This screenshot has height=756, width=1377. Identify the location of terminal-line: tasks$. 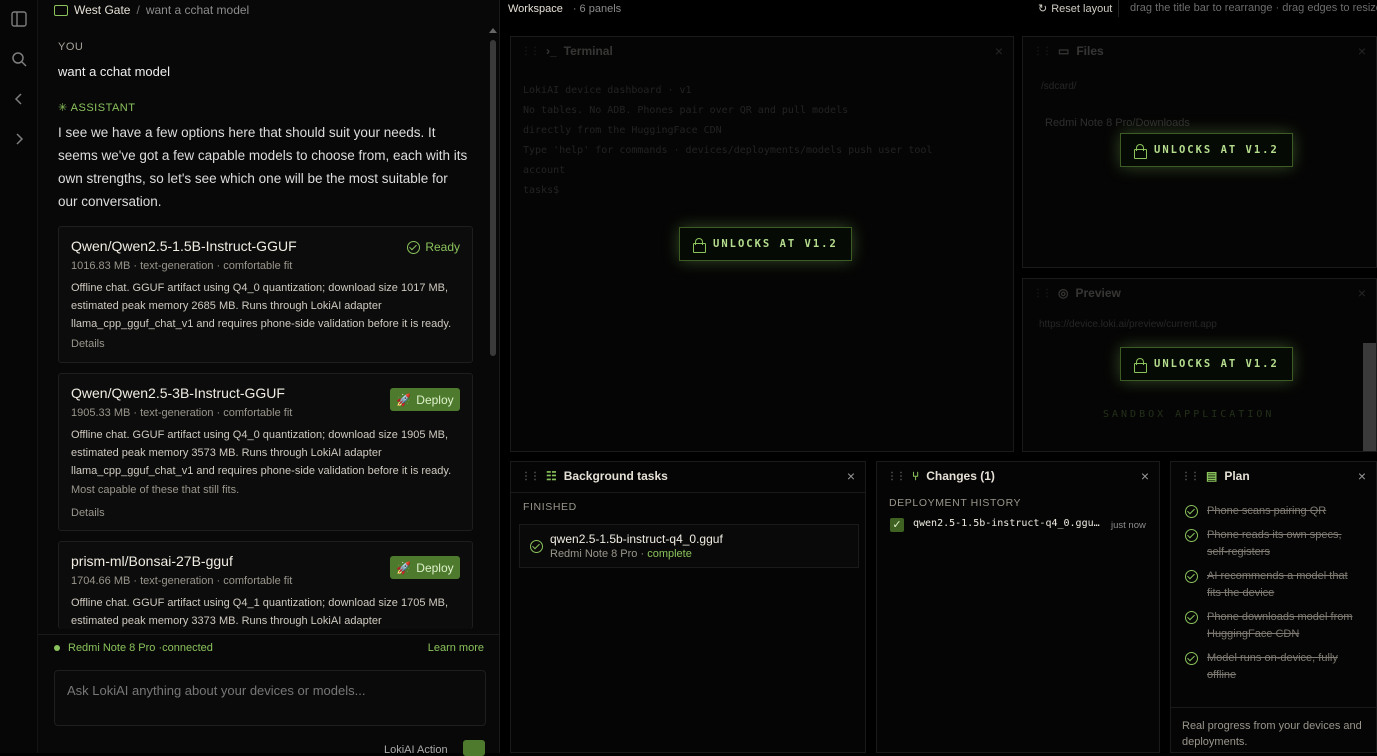
(541, 190).